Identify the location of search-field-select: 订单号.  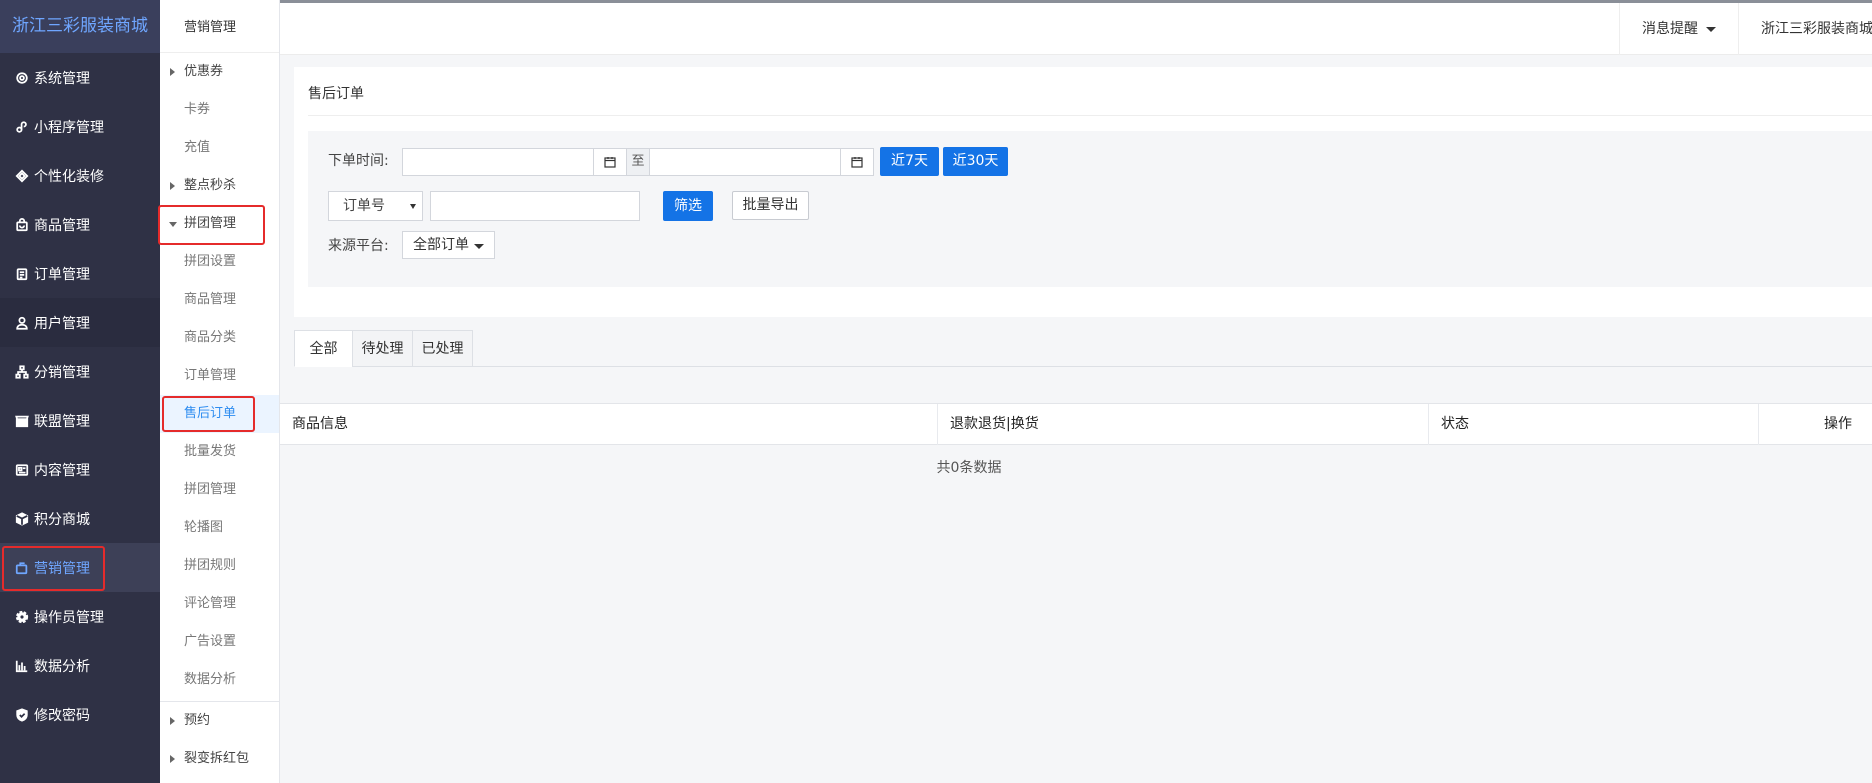
(375, 206).